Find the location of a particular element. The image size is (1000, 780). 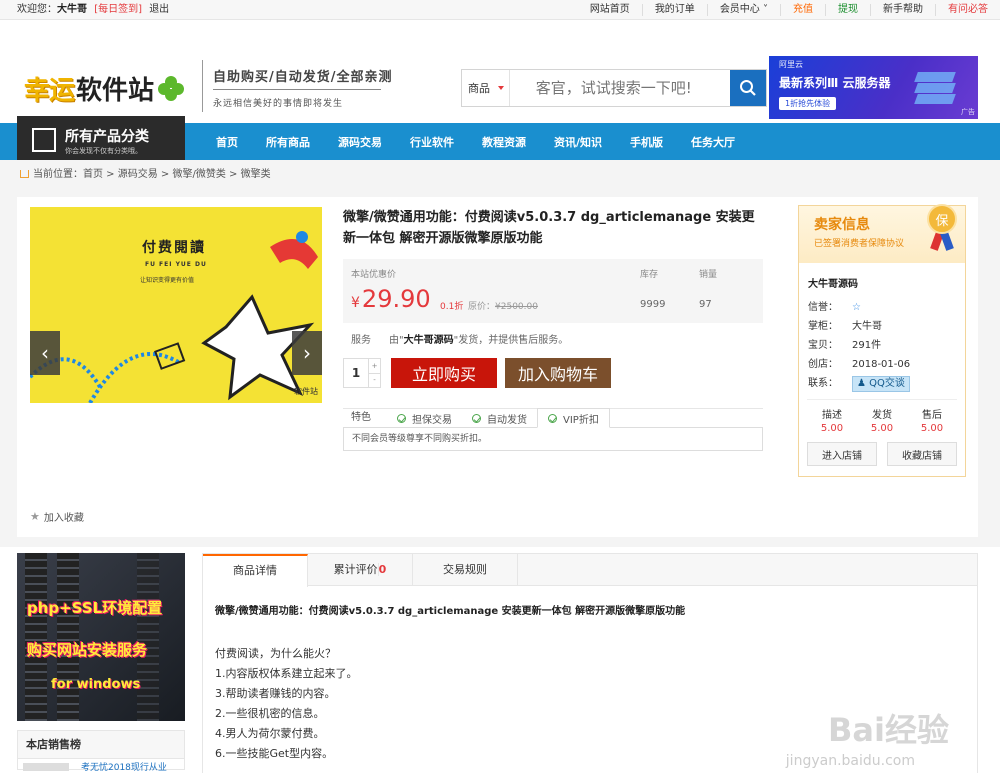

quantity-stepper: 1 + - is located at coordinates (362, 373).